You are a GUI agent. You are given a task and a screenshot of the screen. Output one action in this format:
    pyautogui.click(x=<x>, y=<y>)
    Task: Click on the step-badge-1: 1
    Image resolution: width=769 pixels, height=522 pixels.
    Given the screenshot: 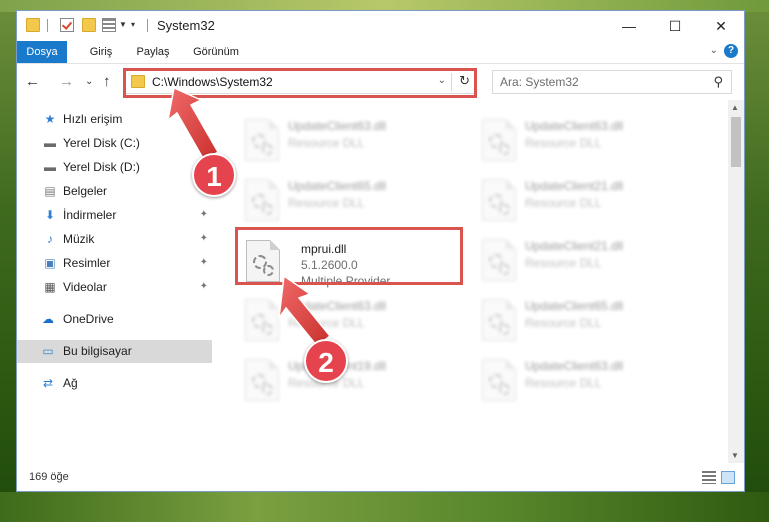 What is the action you would take?
    pyautogui.click(x=214, y=175)
    